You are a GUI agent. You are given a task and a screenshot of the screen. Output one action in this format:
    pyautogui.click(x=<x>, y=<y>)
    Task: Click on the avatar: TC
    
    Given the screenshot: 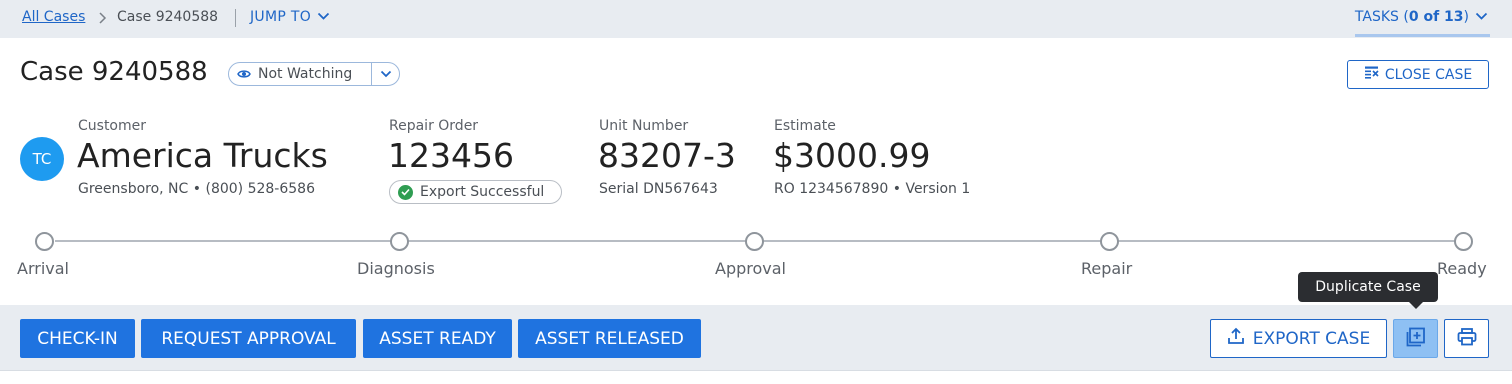 What is the action you would take?
    pyautogui.click(x=42, y=159)
    